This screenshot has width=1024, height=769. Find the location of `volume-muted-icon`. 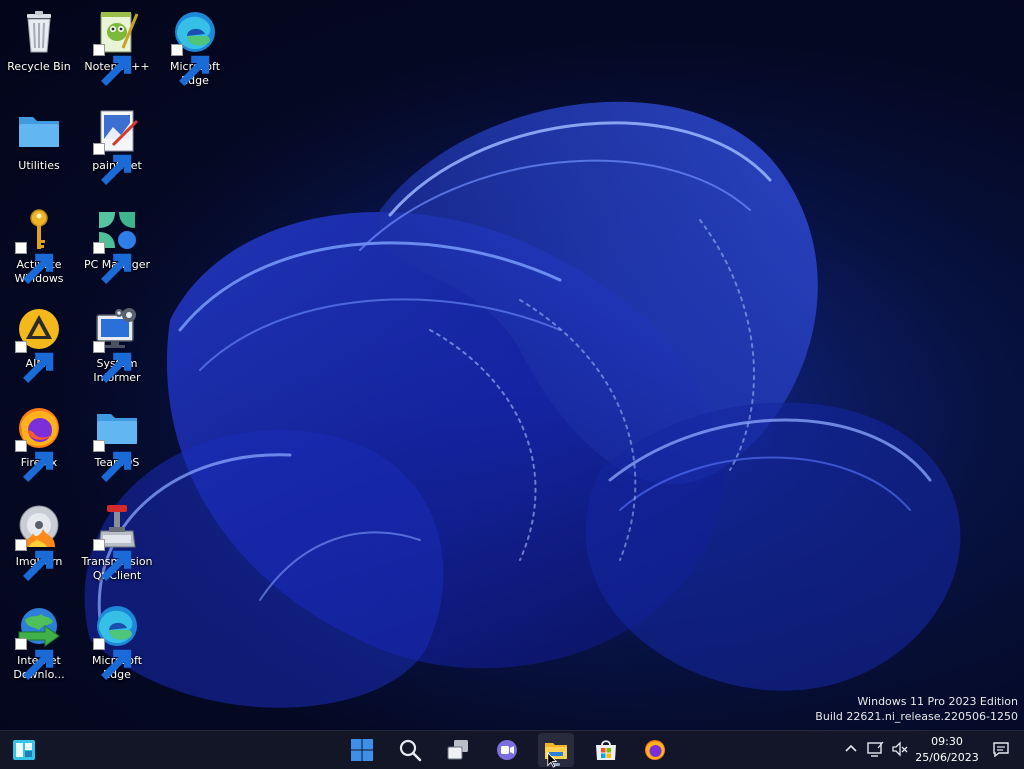

volume-muted-icon is located at coordinates (900, 749).